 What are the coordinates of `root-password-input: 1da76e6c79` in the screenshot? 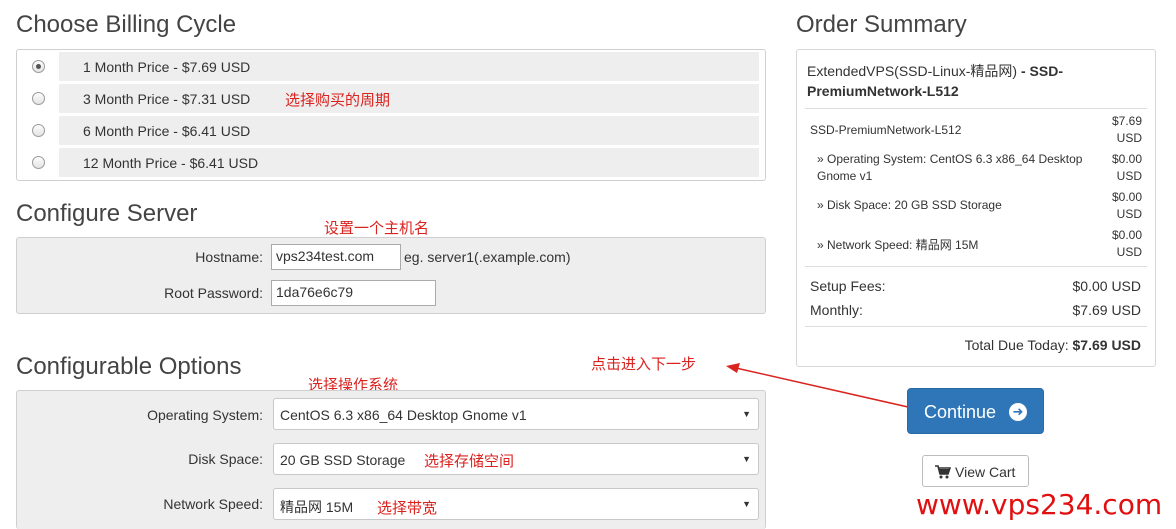 It's located at (353, 293).